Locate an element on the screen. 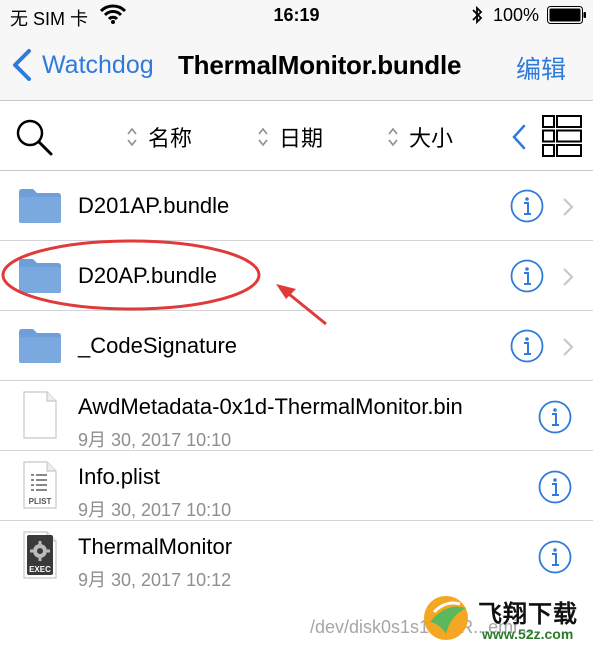  edit-button: 编辑 is located at coordinates (541, 68).